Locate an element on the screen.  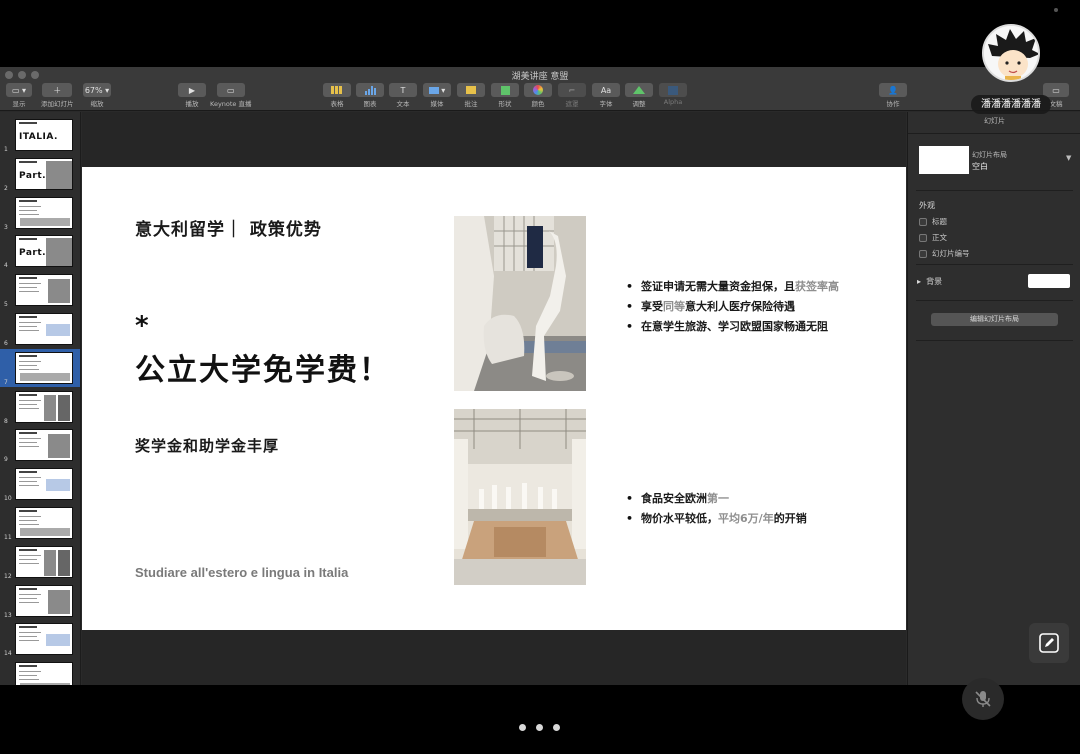
table-button: 表格 is located at coordinates (337, 95).